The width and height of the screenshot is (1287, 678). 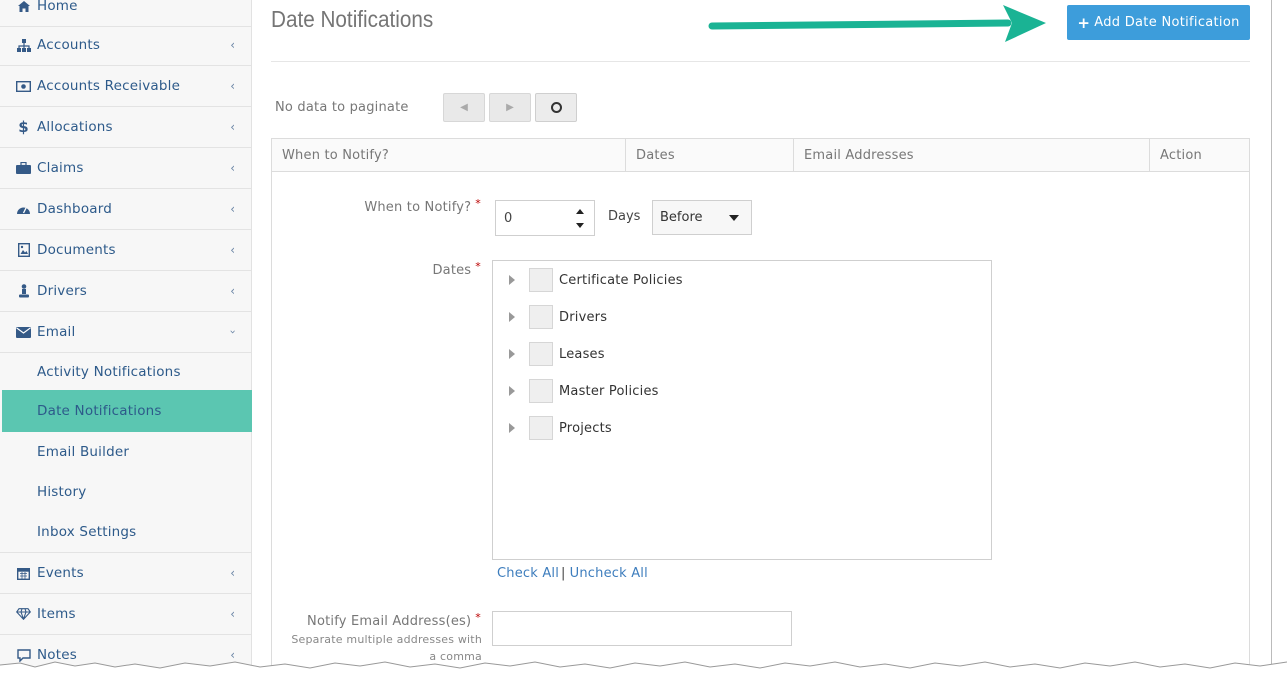 What do you see at coordinates (1084, 22) in the screenshot?
I see `plus-icon: +` at bounding box center [1084, 22].